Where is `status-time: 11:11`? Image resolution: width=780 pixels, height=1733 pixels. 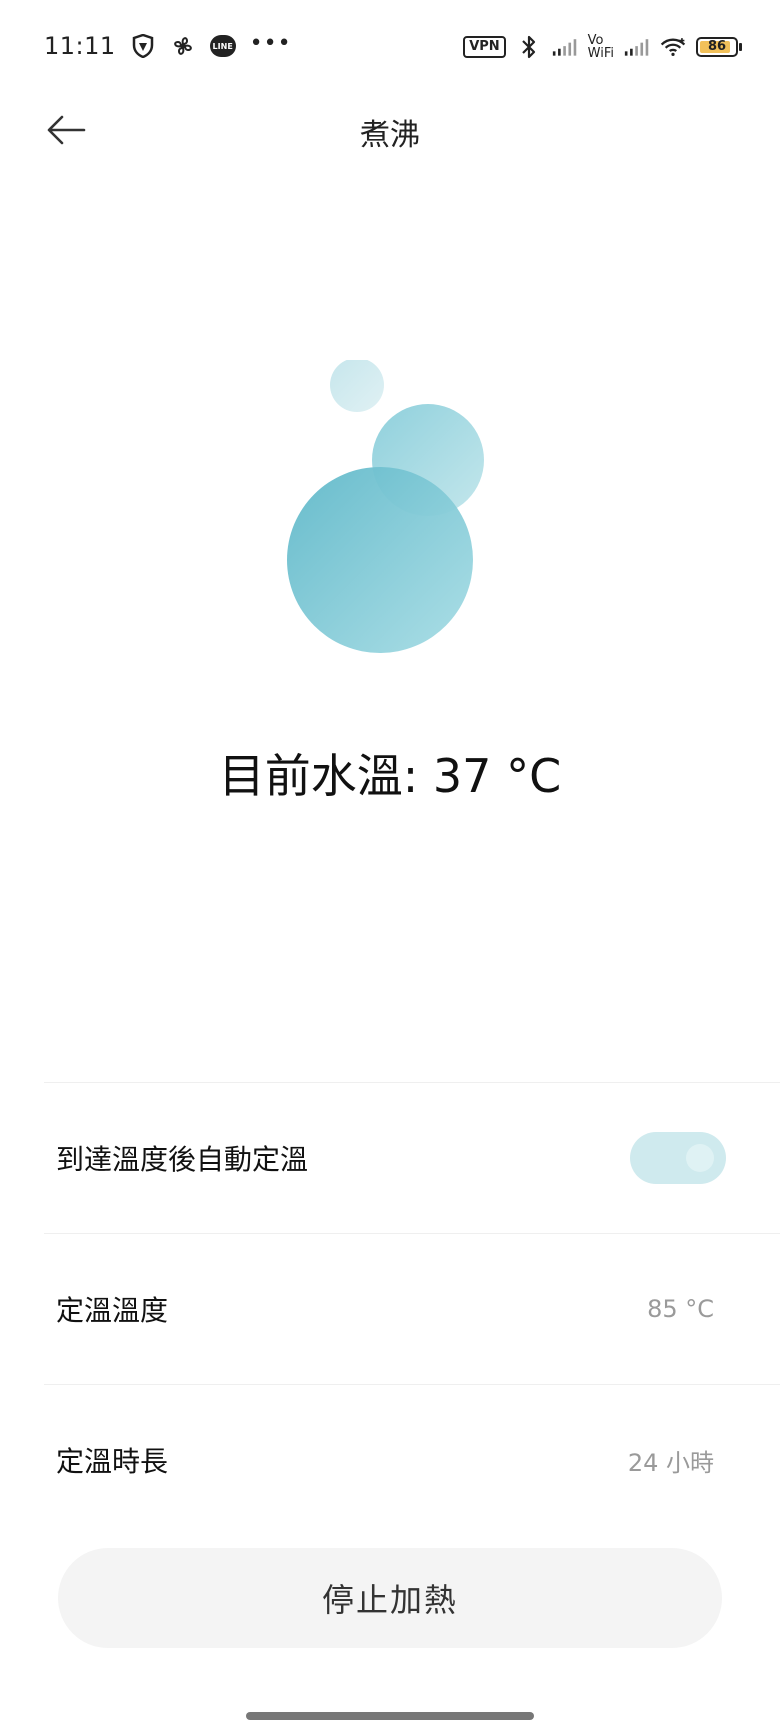 status-time: 11:11 is located at coordinates (80, 46).